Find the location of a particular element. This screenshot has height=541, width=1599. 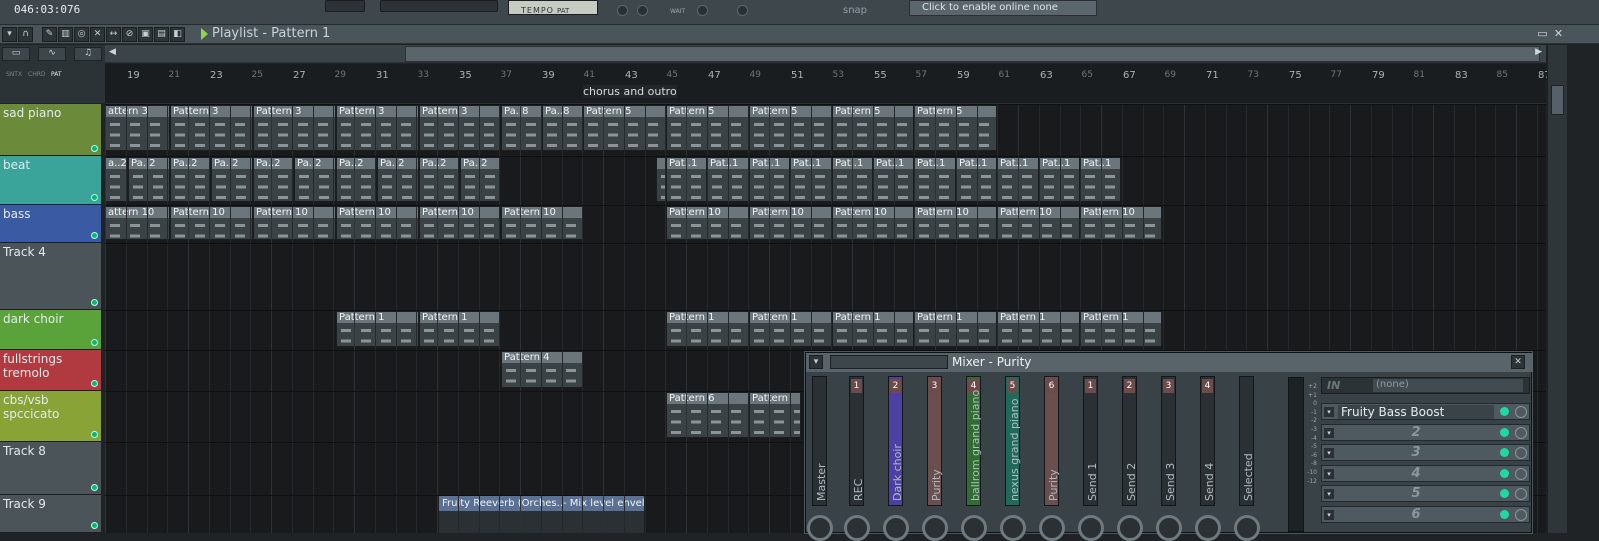

track-header: Track 8 is located at coordinates (50, 468).